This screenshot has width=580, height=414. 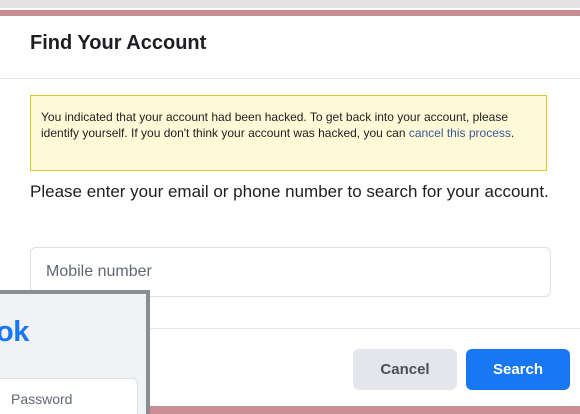 I want to click on notice-trailing: ., so click(x=512, y=133).